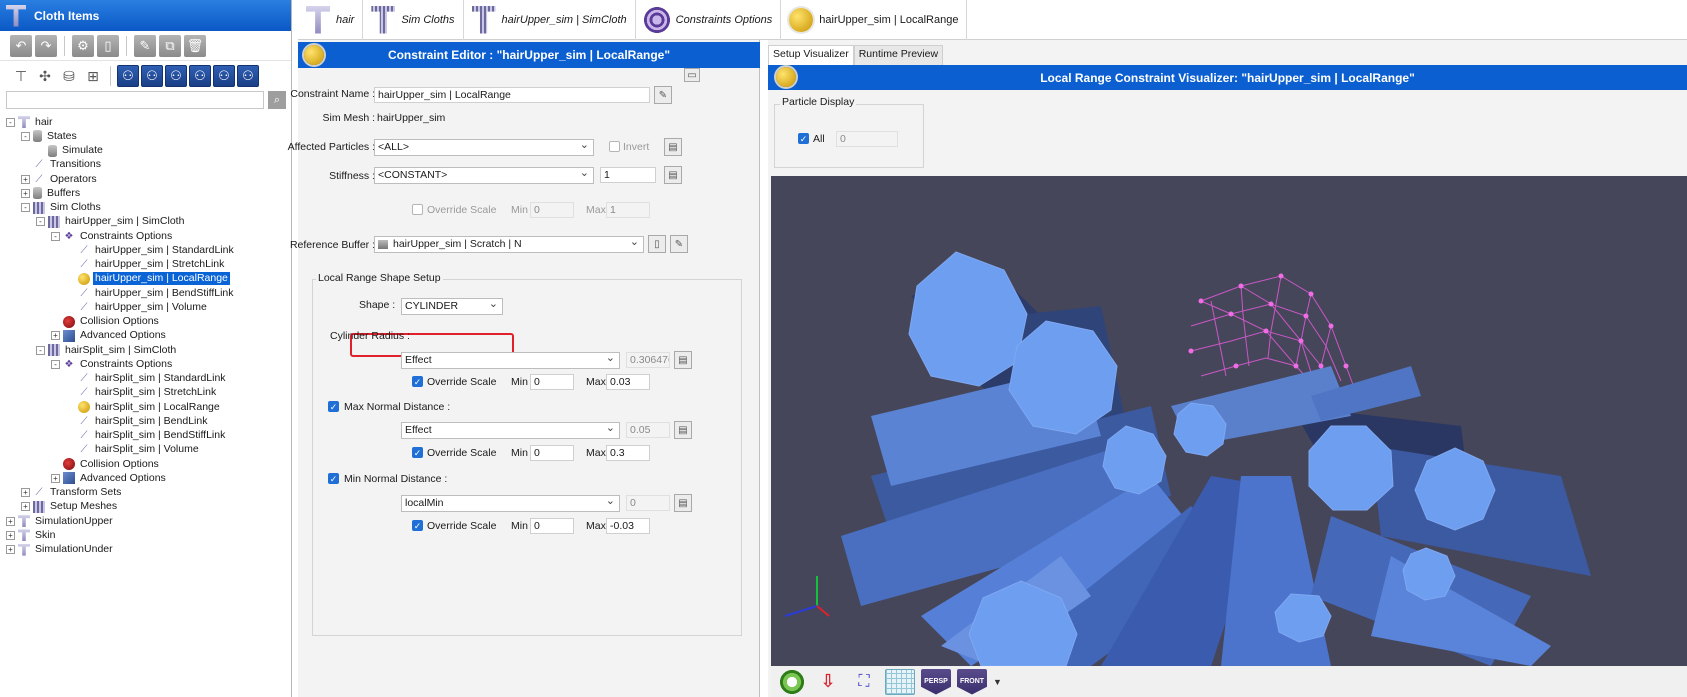  Describe the element at coordinates (333, 478) in the screenshot. I see `min-normal-distance-checkbox: ✓` at that location.